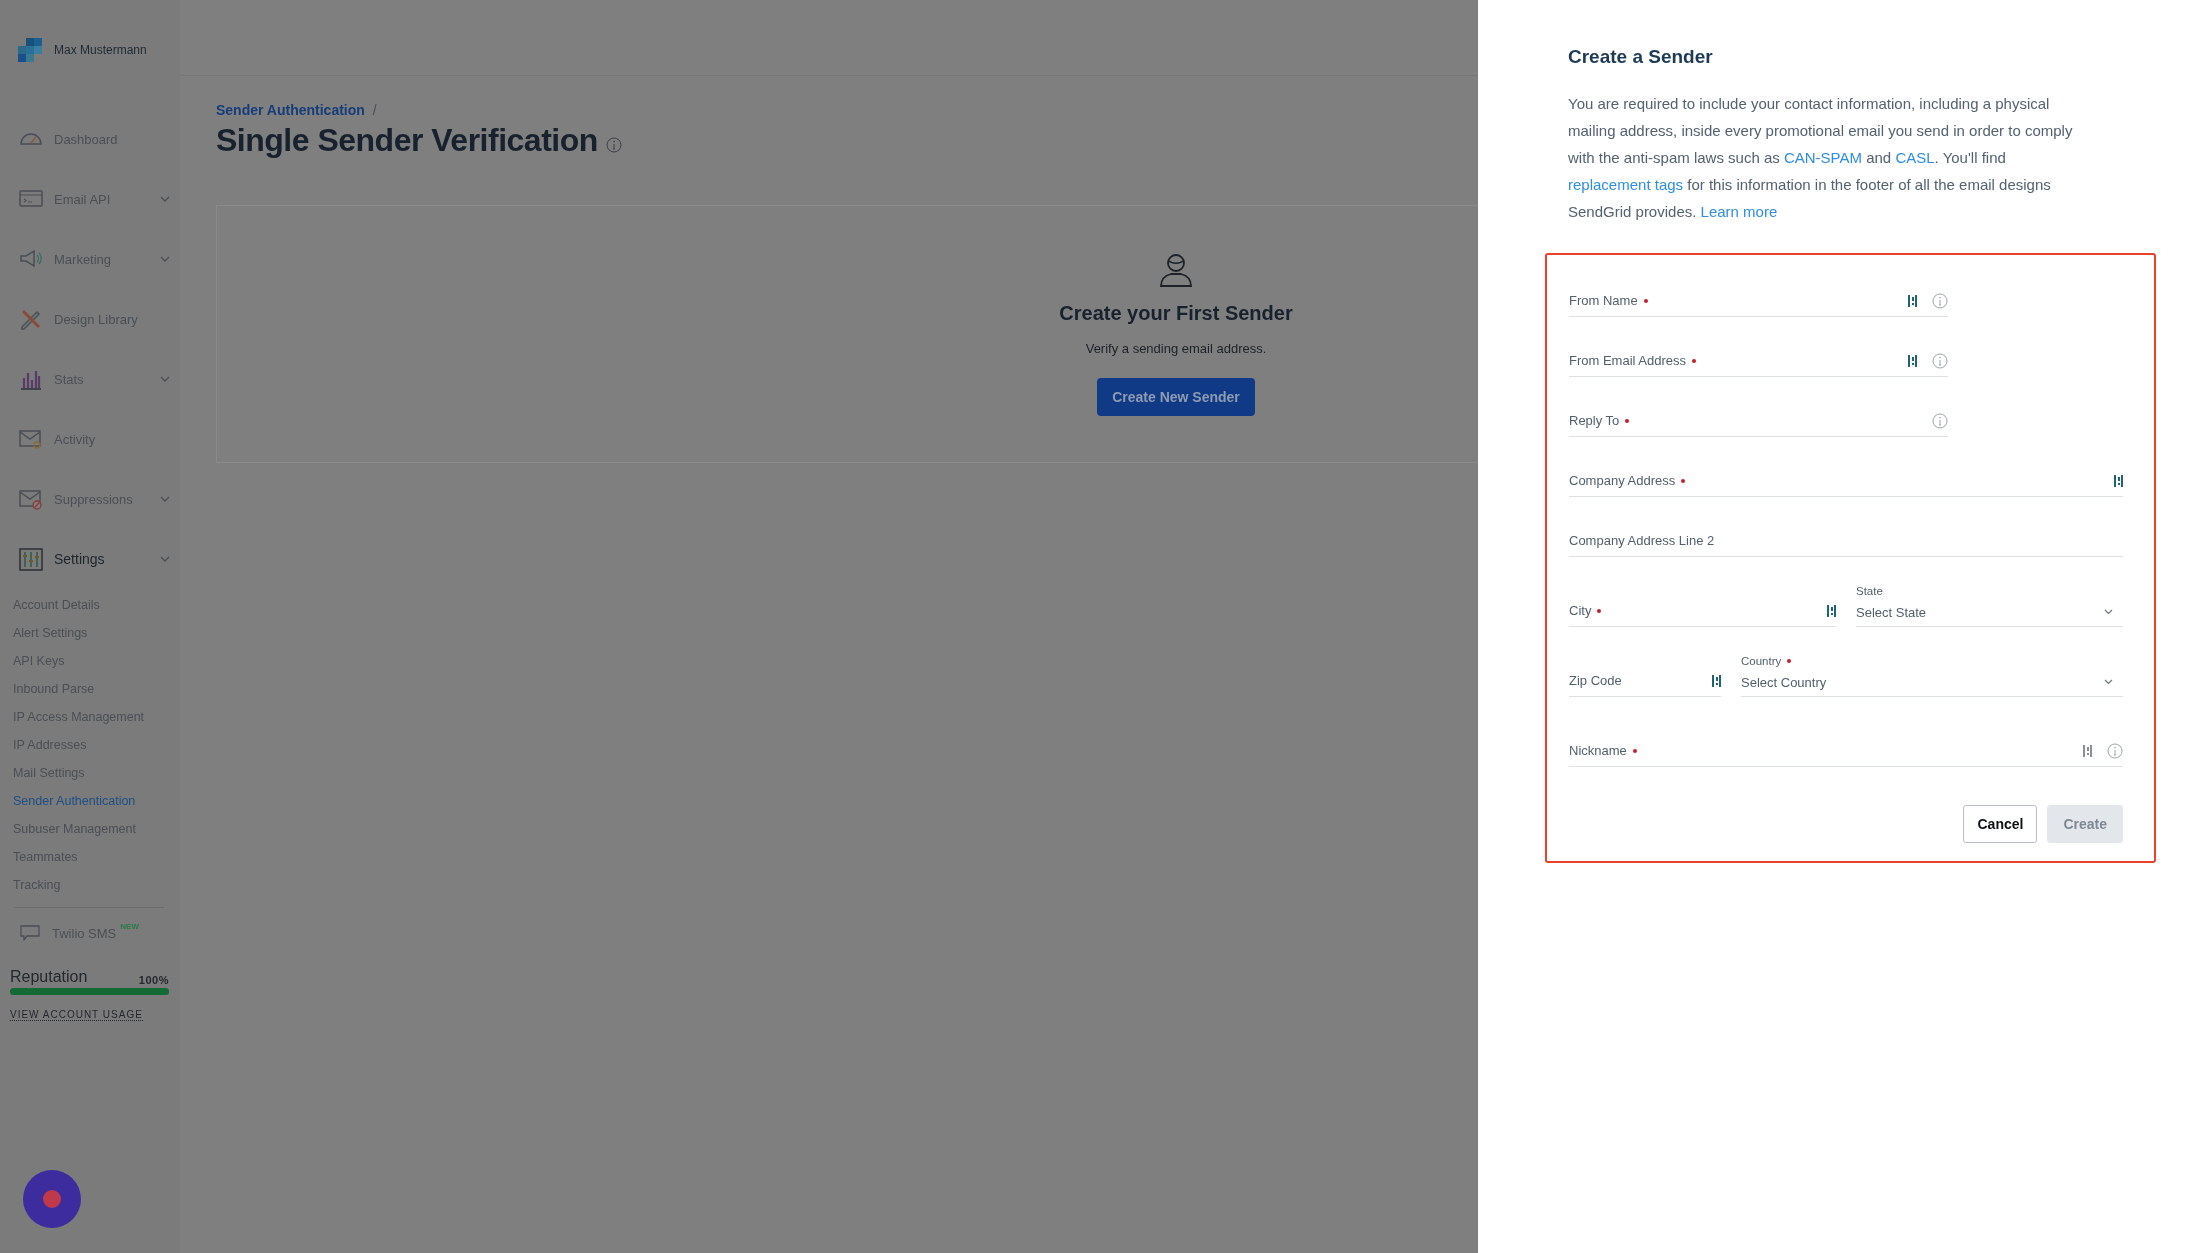  I want to click on field-label: Nickname, so click(1598, 750).